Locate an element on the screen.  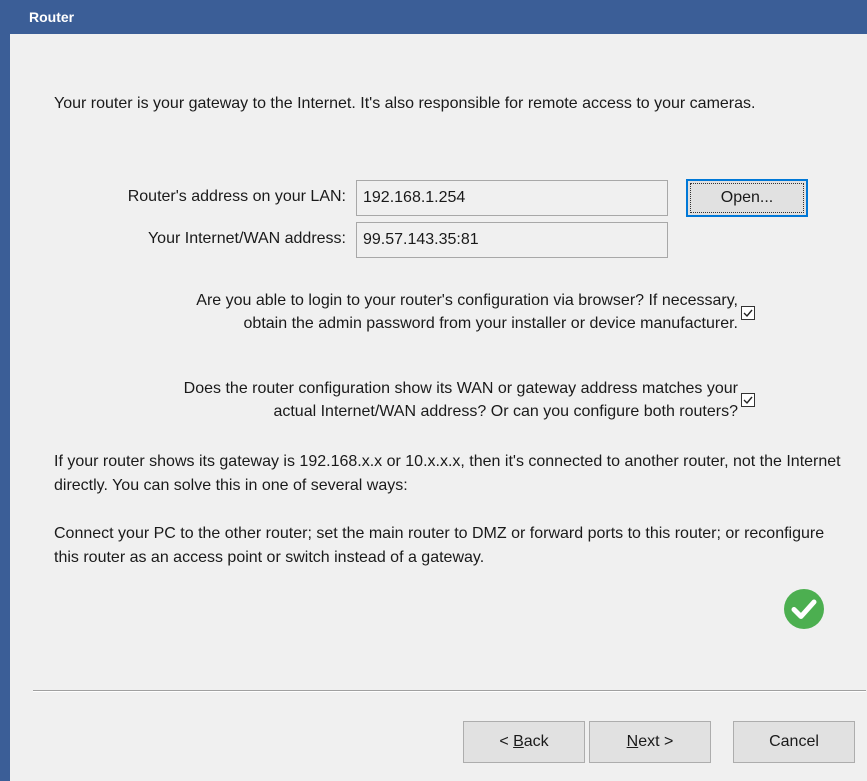
footer-divider is located at coordinates (449, 691).